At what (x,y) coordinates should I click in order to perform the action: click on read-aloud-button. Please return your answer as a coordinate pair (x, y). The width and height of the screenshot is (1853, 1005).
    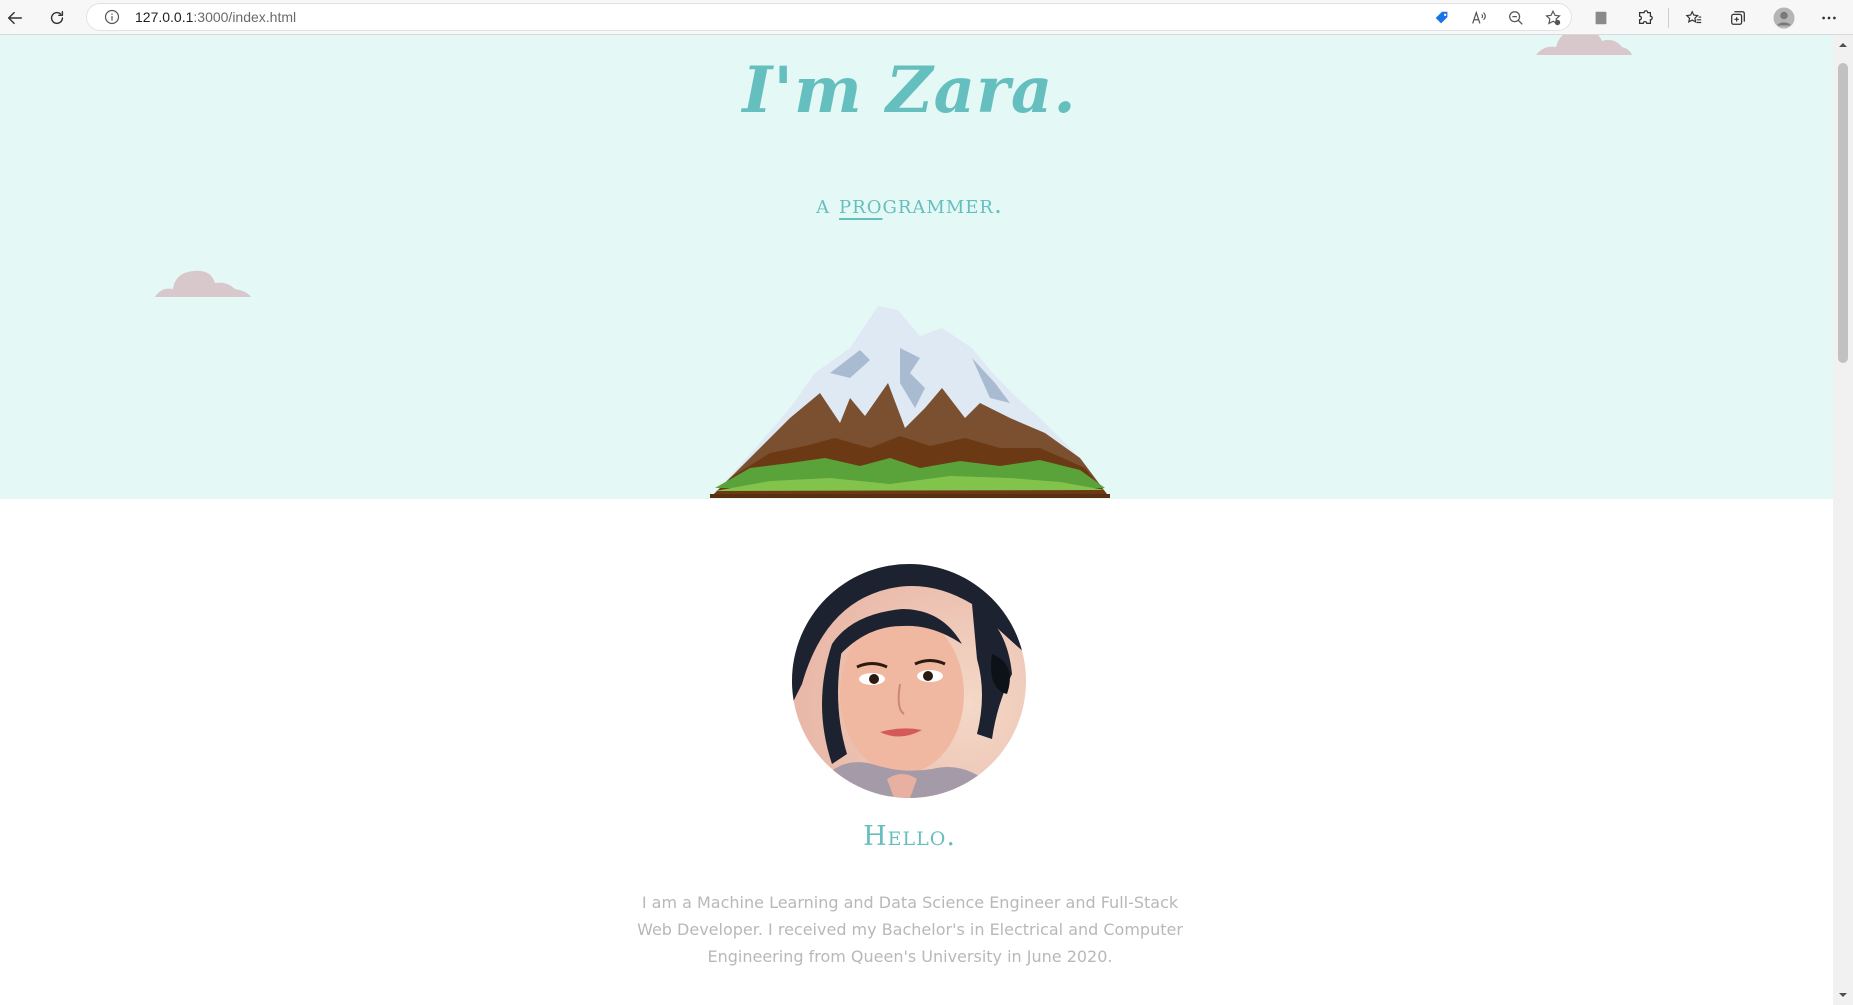
    Looking at the image, I should click on (1479, 18).